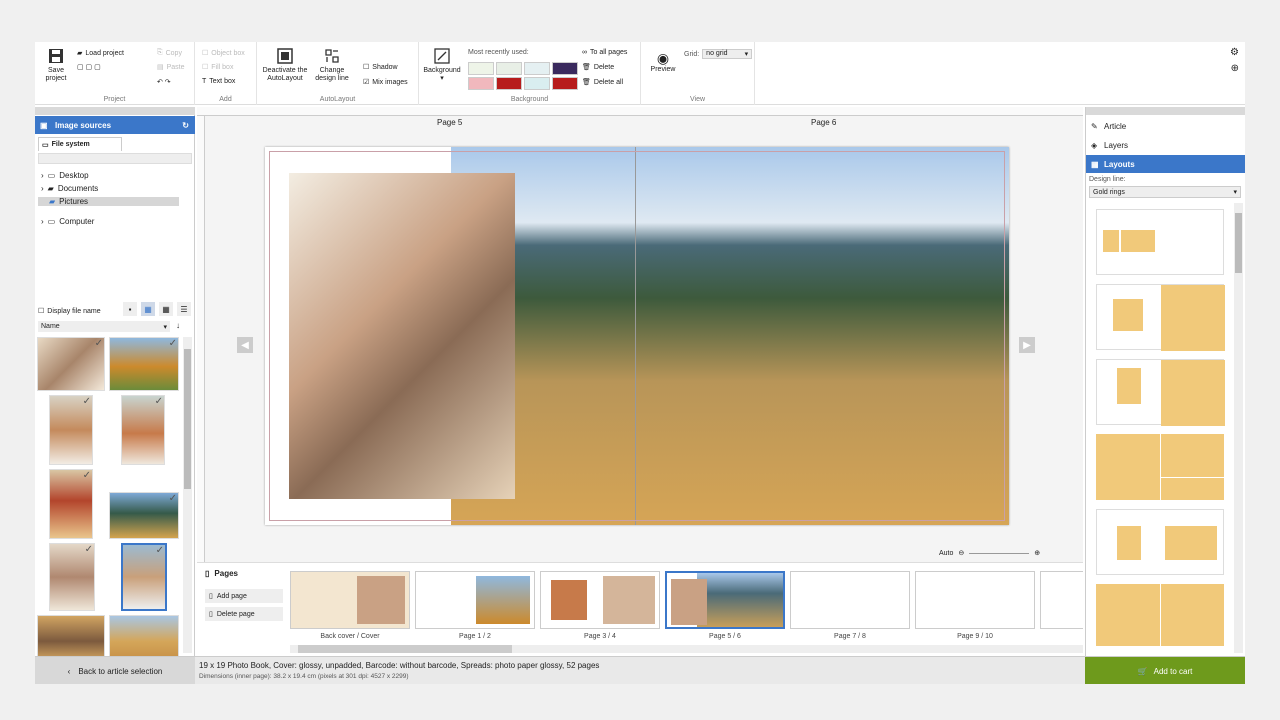 This screenshot has height=720, width=1280. Describe the element at coordinates (160, 52) in the screenshot. I see `copy-icon: ⎘` at that location.